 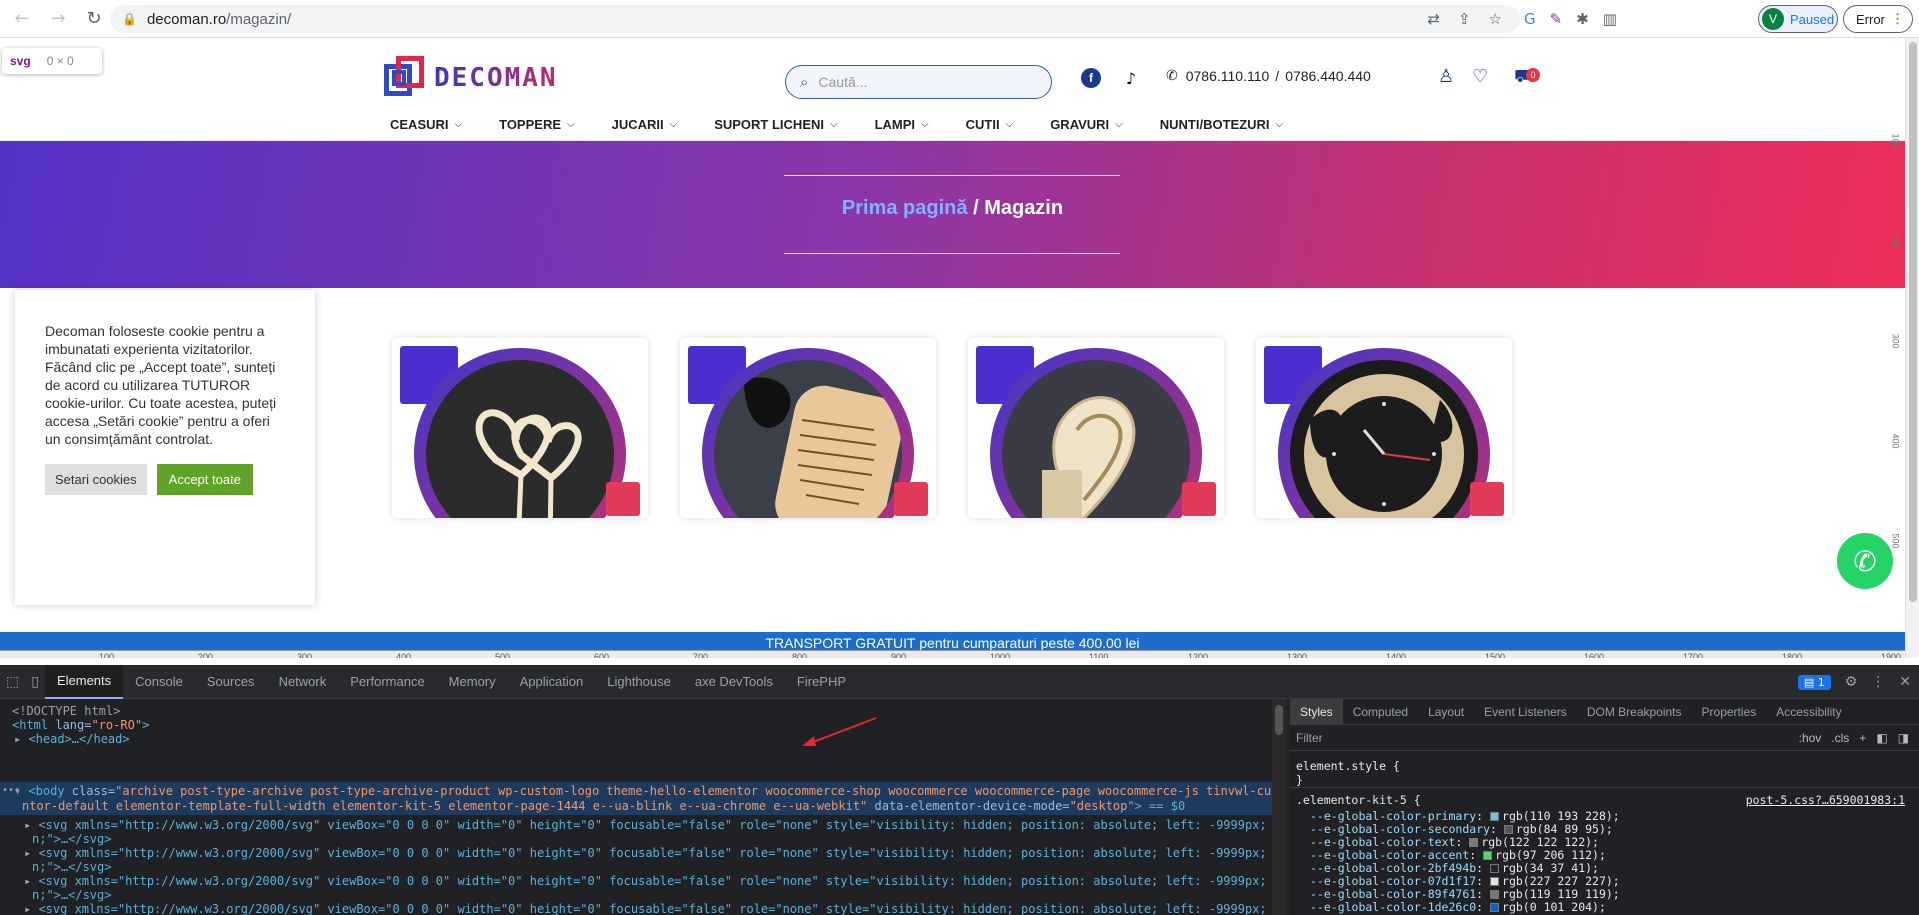 What do you see at coordinates (1604, 738) in the screenshot?
I see `styles-filter-input: Filter :hov .cls + ◧ ◨` at bounding box center [1604, 738].